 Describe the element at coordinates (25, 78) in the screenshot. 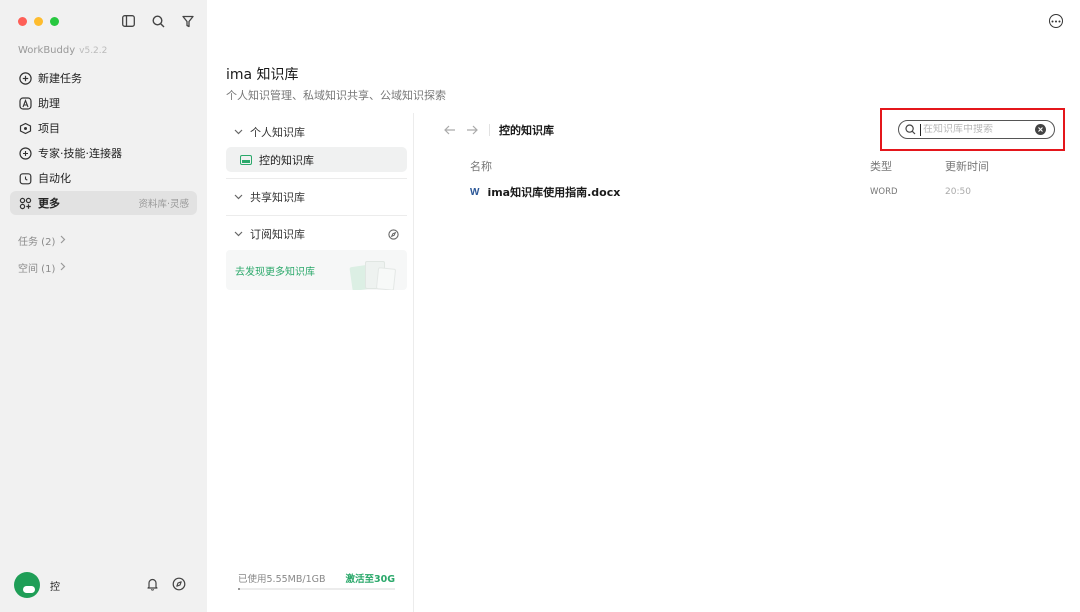

I see `plus-circle-icon` at that location.